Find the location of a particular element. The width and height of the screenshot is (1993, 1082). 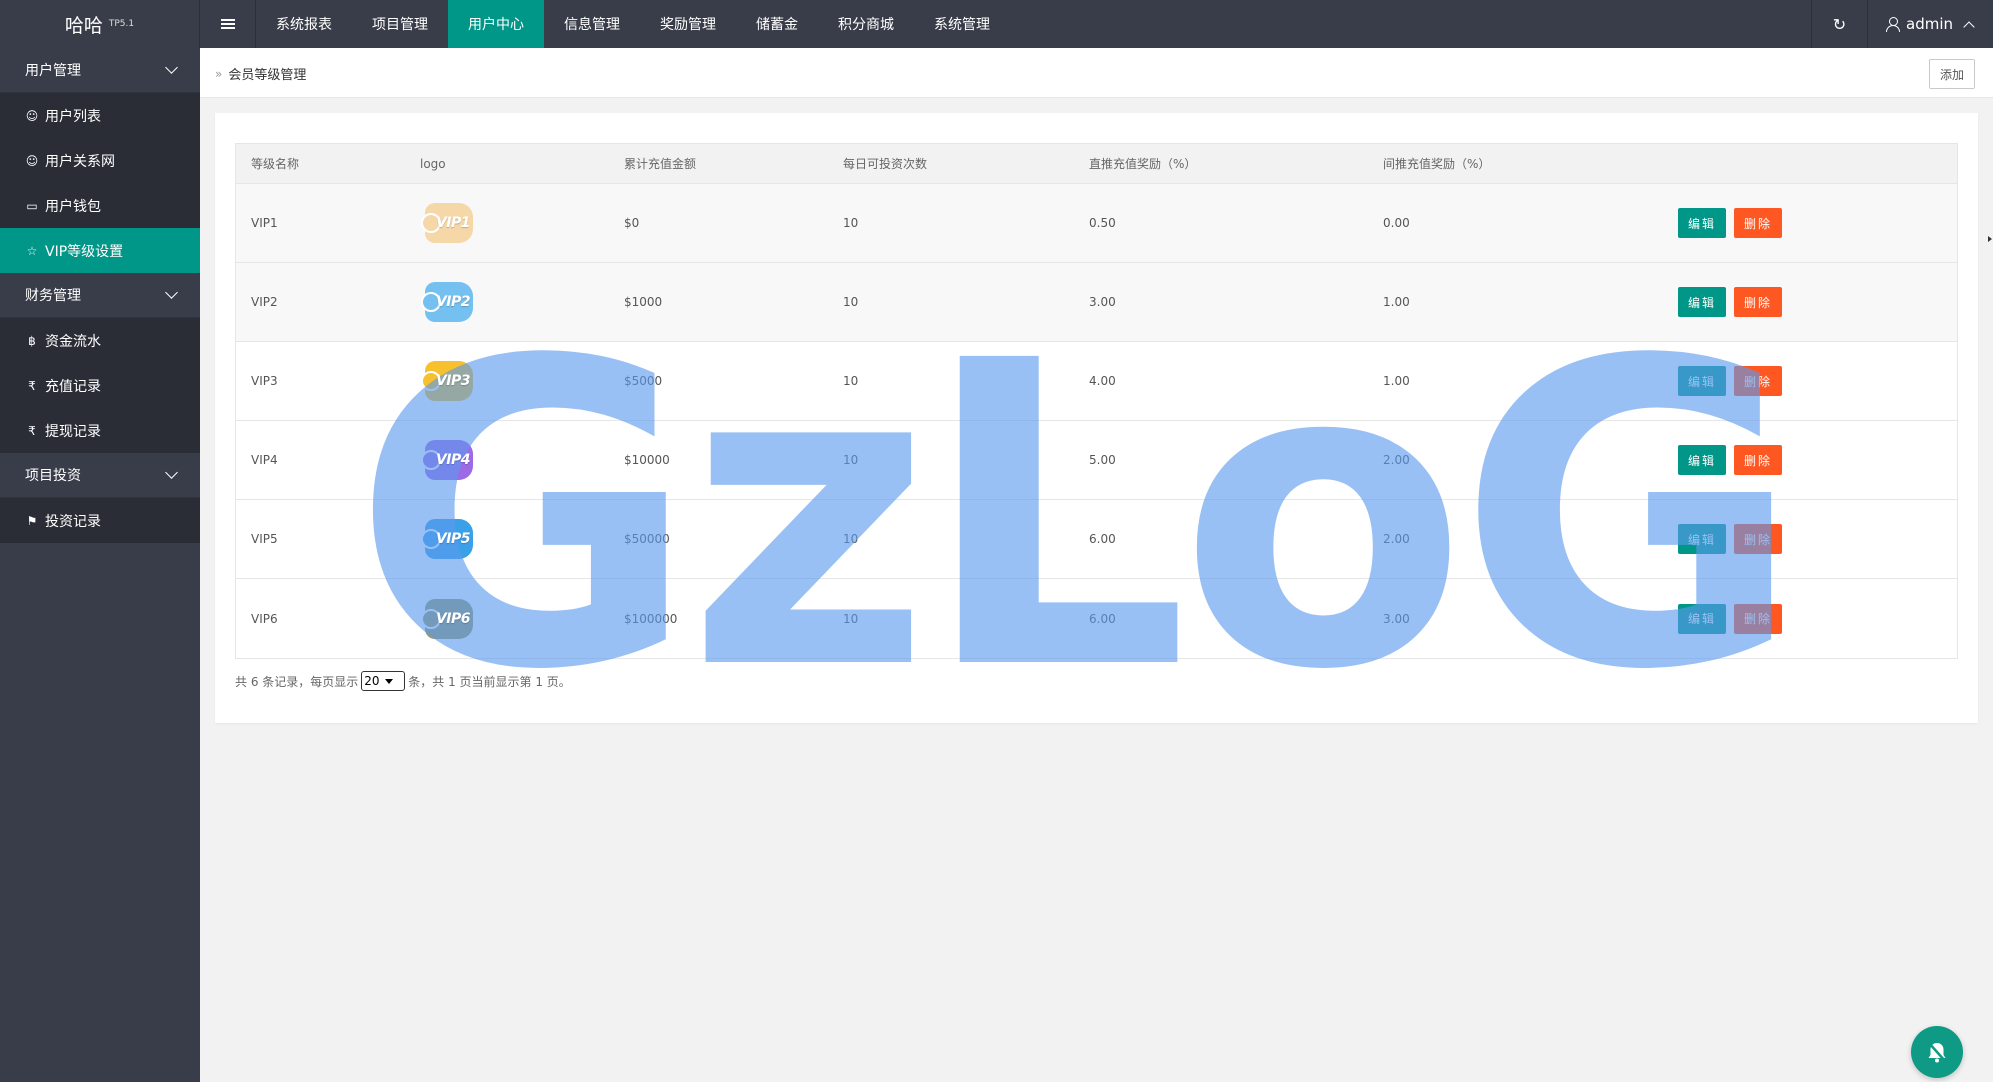

app-logo: 哈哈 TP5.1 is located at coordinates (100, 24).